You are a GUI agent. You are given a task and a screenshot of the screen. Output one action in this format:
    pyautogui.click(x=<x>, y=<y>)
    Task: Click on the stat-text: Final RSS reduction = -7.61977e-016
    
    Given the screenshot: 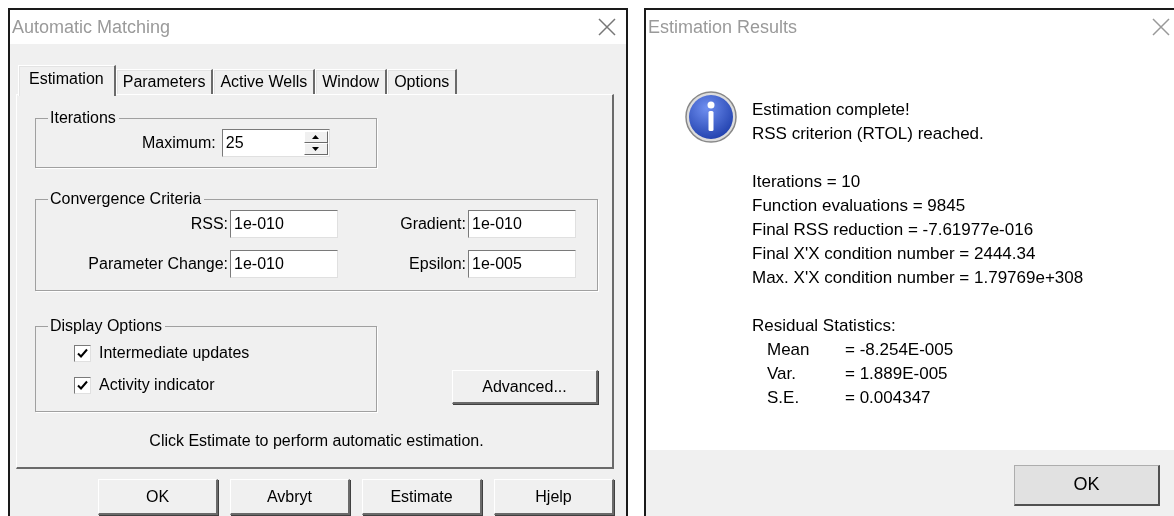 What is the action you would take?
    pyautogui.click(x=893, y=230)
    